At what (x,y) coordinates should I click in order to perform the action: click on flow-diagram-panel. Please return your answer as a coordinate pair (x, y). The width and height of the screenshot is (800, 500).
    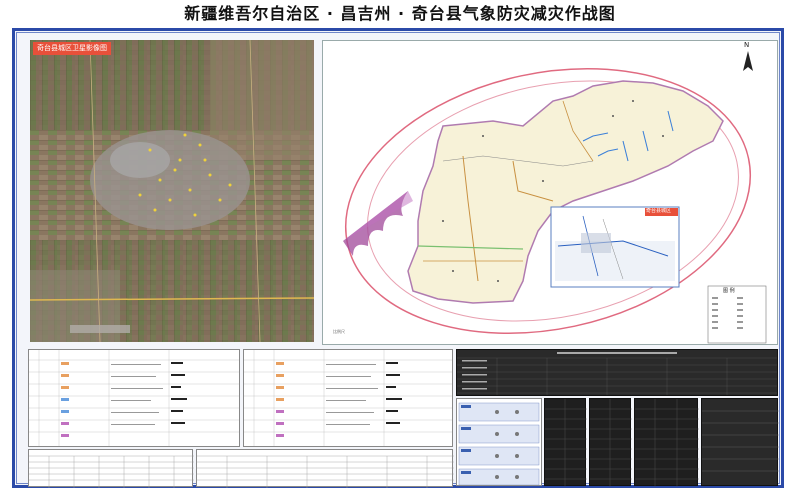
    Looking at the image, I should click on (499, 442).